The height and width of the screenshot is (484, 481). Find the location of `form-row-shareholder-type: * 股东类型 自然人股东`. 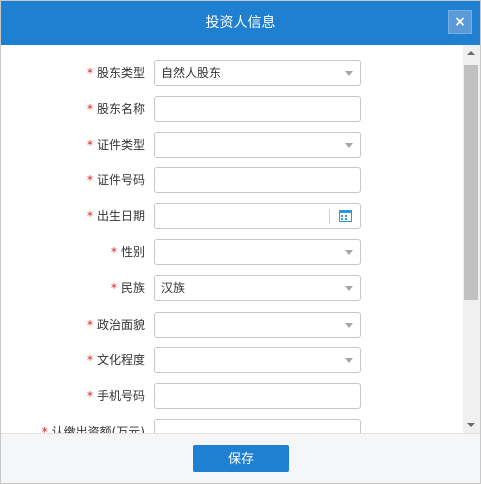

form-row-shareholder-type: * 股东类型 自然人股东 is located at coordinates (231, 73).